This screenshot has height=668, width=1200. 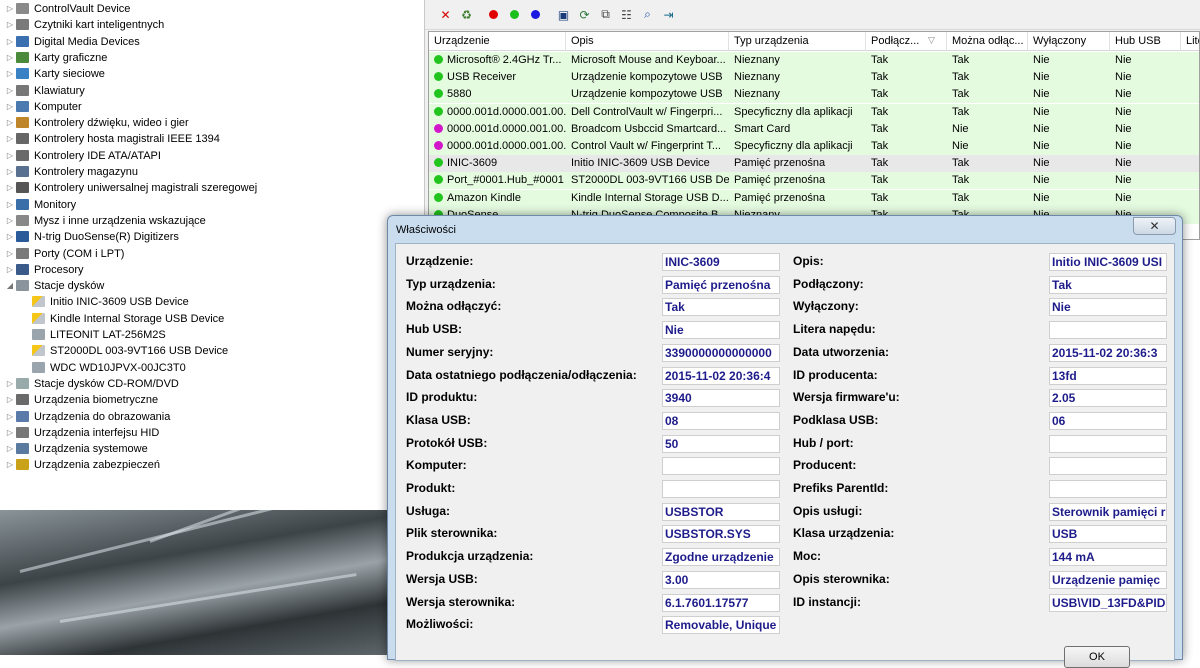 I want to click on tree-item: ▷ Procesory, so click(x=45, y=270).